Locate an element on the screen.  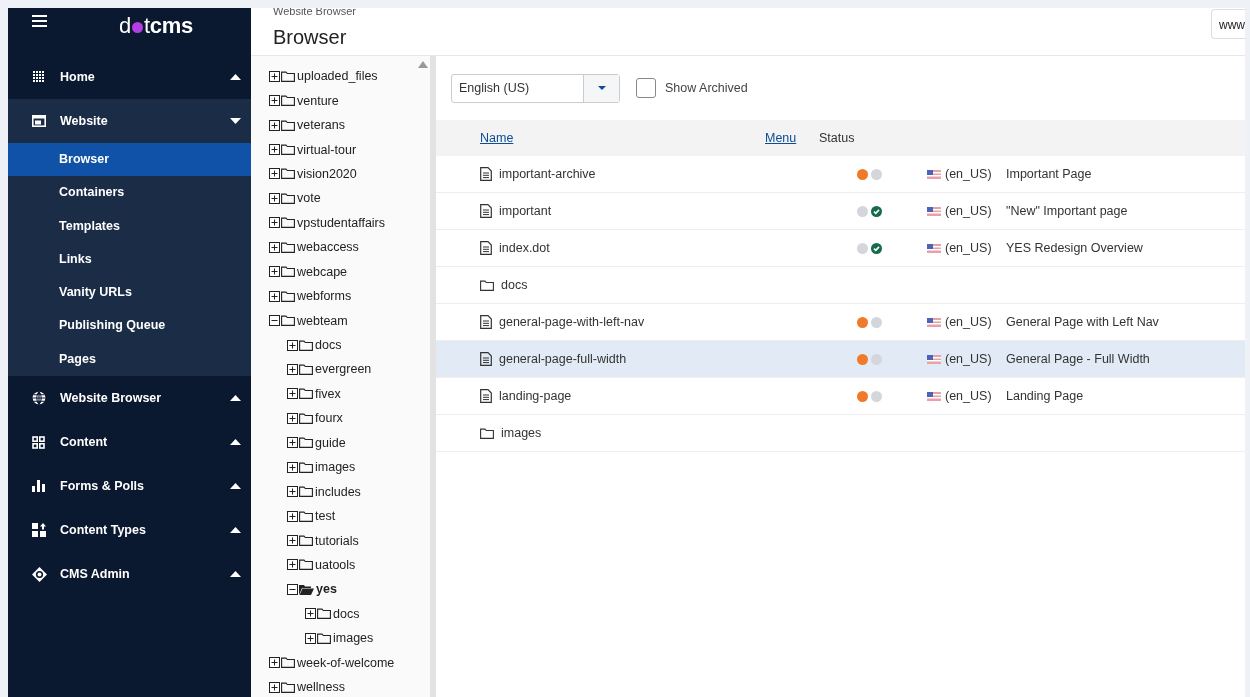
folder-name: webcape is located at coordinates (322, 271).